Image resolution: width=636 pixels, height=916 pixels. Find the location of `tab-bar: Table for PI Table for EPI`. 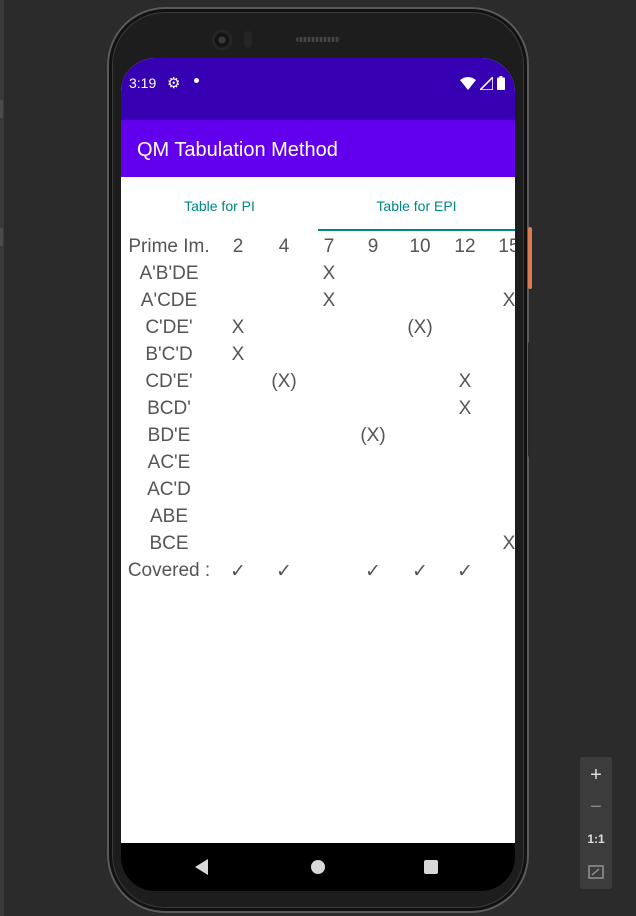

tab-bar: Table for PI Table for EPI is located at coordinates (318, 204).